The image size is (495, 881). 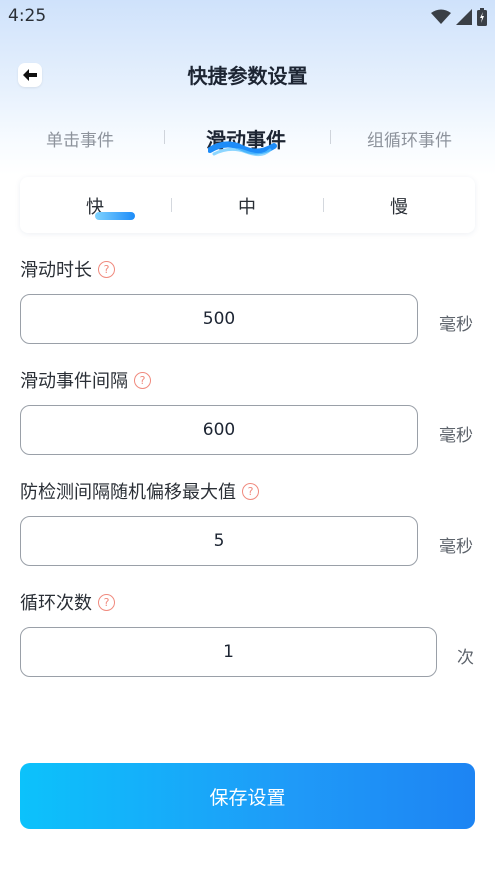 I want to click on loop-count-input, so click(x=228, y=652).